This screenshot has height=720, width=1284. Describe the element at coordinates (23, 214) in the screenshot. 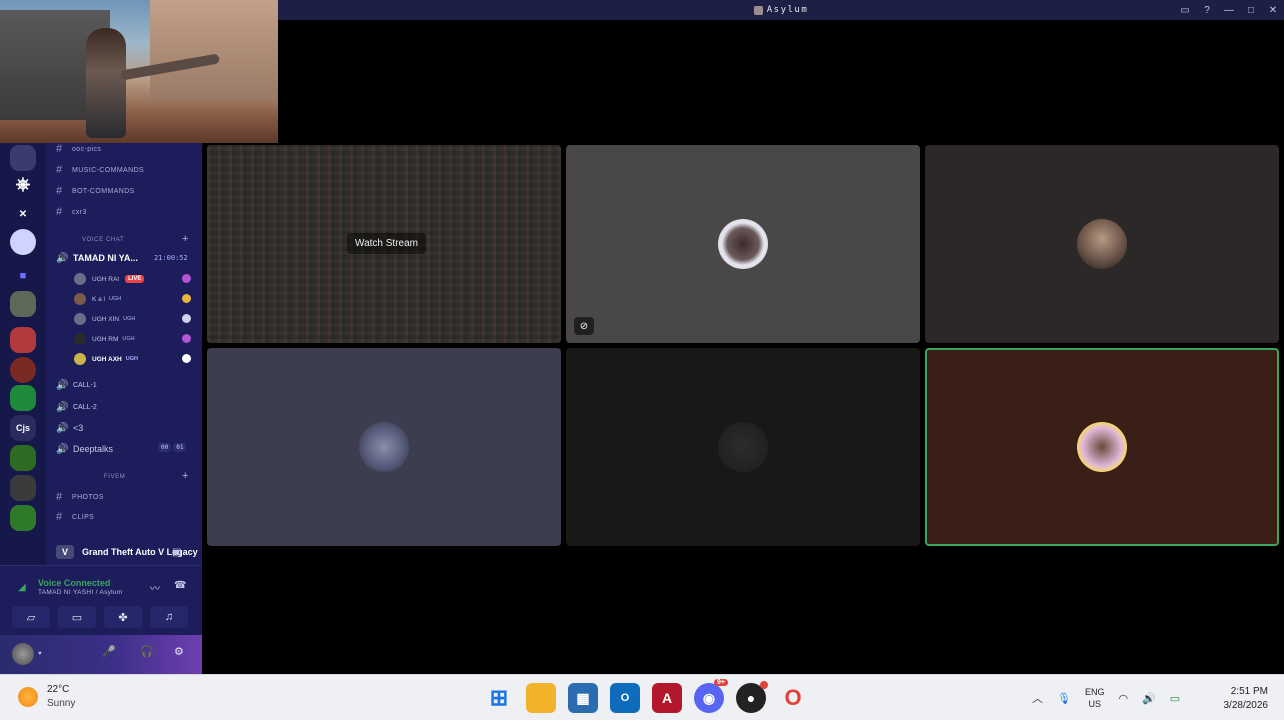

I see `crossed-icon: ✕` at that location.